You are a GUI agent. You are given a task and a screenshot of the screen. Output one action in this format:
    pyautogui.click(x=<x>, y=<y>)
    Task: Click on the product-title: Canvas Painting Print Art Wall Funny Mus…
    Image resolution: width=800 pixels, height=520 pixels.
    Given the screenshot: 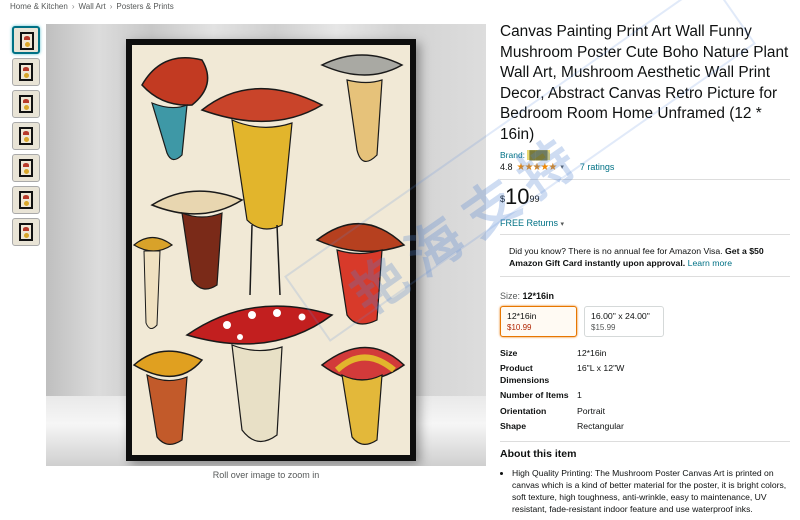 What is the action you would take?
    pyautogui.click(x=644, y=83)
    